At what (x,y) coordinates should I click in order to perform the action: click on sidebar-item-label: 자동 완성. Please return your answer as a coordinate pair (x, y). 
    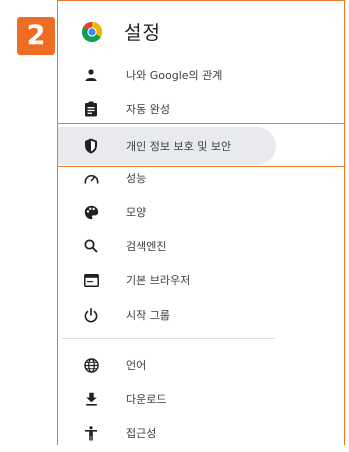
    Looking at the image, I should click on (148, 109).